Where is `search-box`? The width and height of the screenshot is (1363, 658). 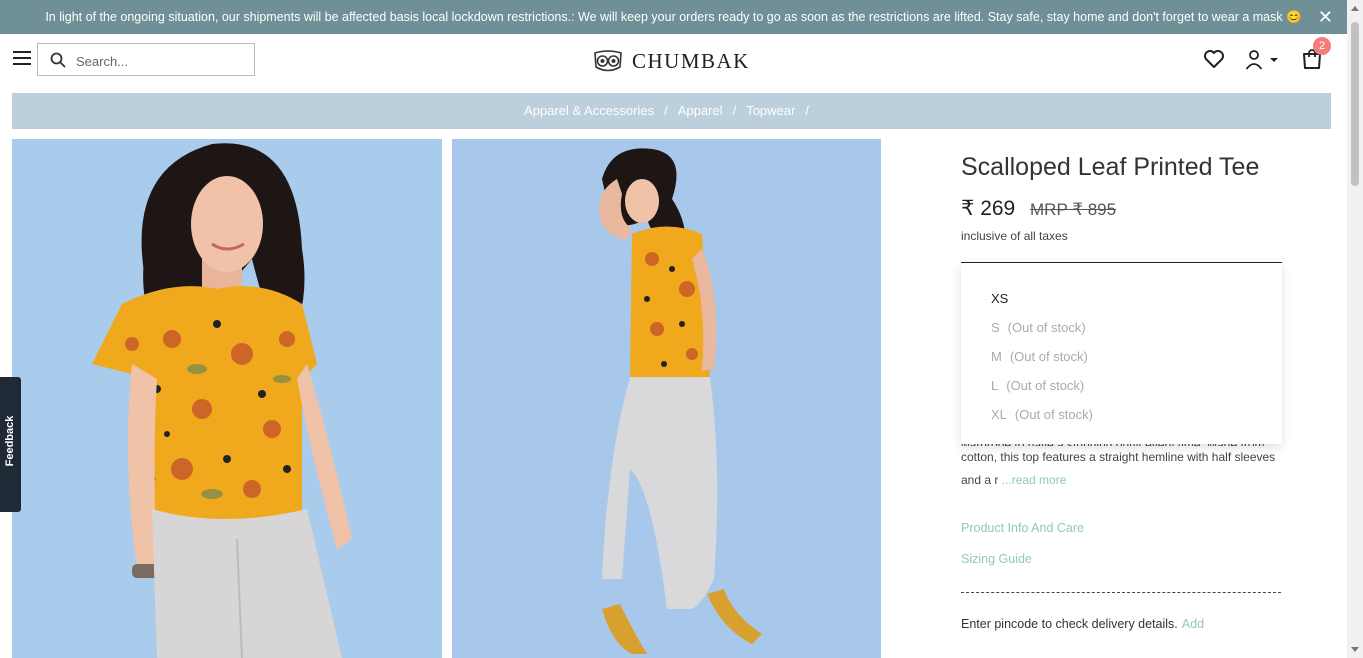
search-box is located at coordinates (146, 59).